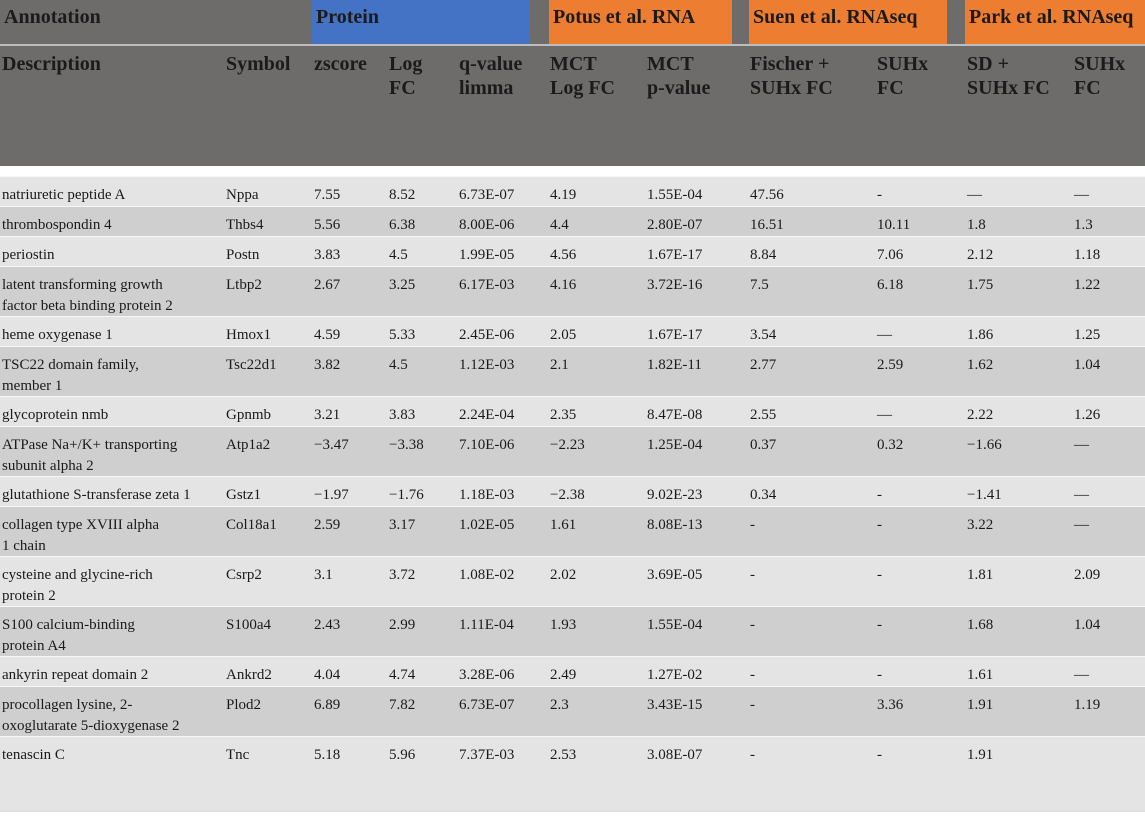 The width and height of the screenshot is (1145, 824). What do you see at coordinates (244, 705) in the screenshot?
I see `cell-symbol: Plod2` at bounding box center [244, 705].